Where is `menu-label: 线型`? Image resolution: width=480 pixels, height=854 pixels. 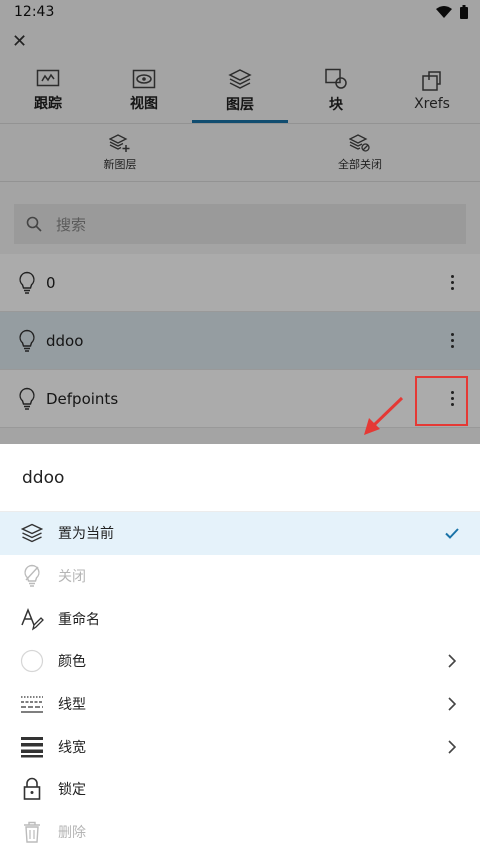
menu-label: 线型 is located at coordinates (72, 705).